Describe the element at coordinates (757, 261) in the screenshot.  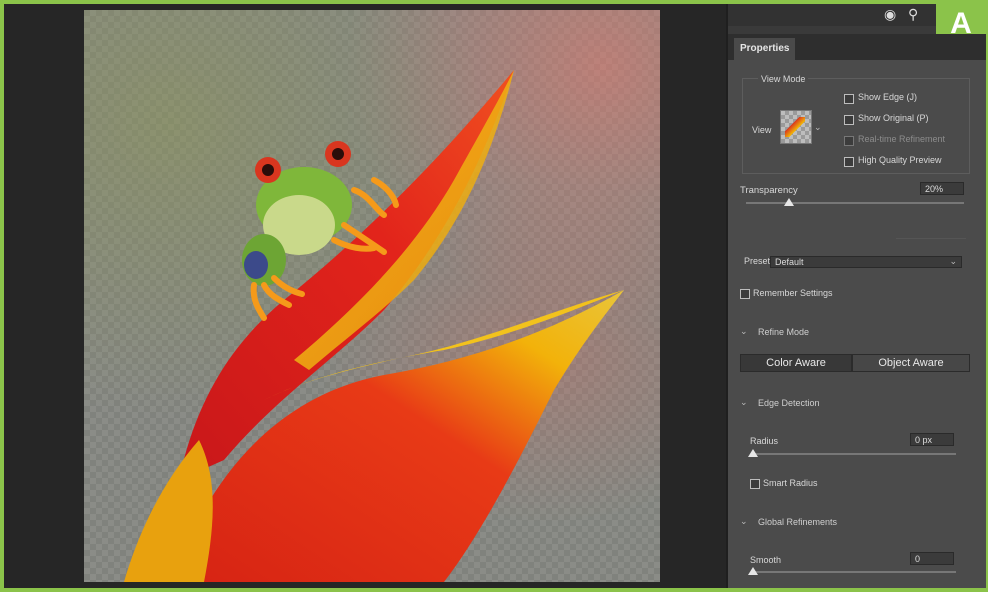
I see `preset-label: Preset` at that location.